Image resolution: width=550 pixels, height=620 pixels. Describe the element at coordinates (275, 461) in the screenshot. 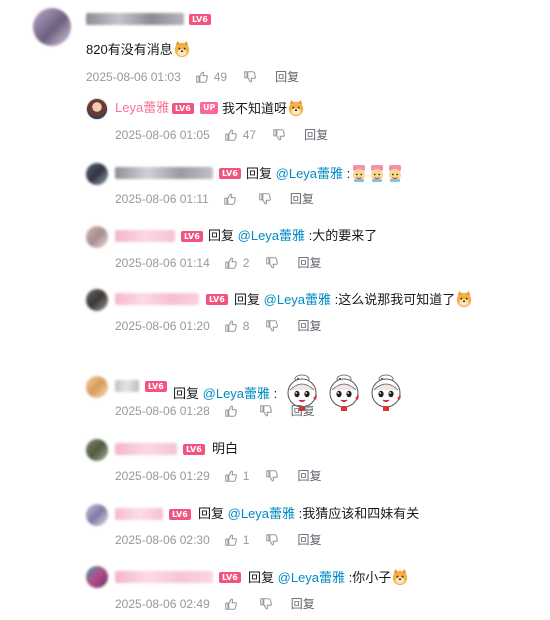

I see `comment-7: LV6 明白 2025-08-06 01:29 1 回复` at that location.